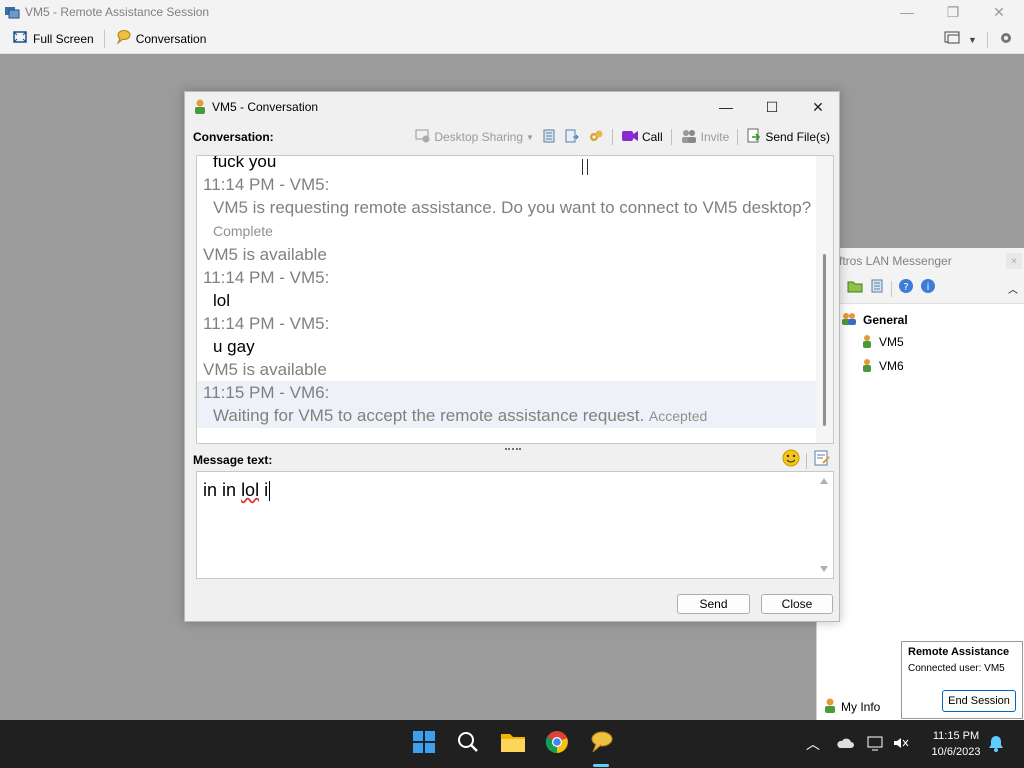  Describe the element at coordinates (689, 137) in the screenshot. I see `invite-users-icon` at that location.